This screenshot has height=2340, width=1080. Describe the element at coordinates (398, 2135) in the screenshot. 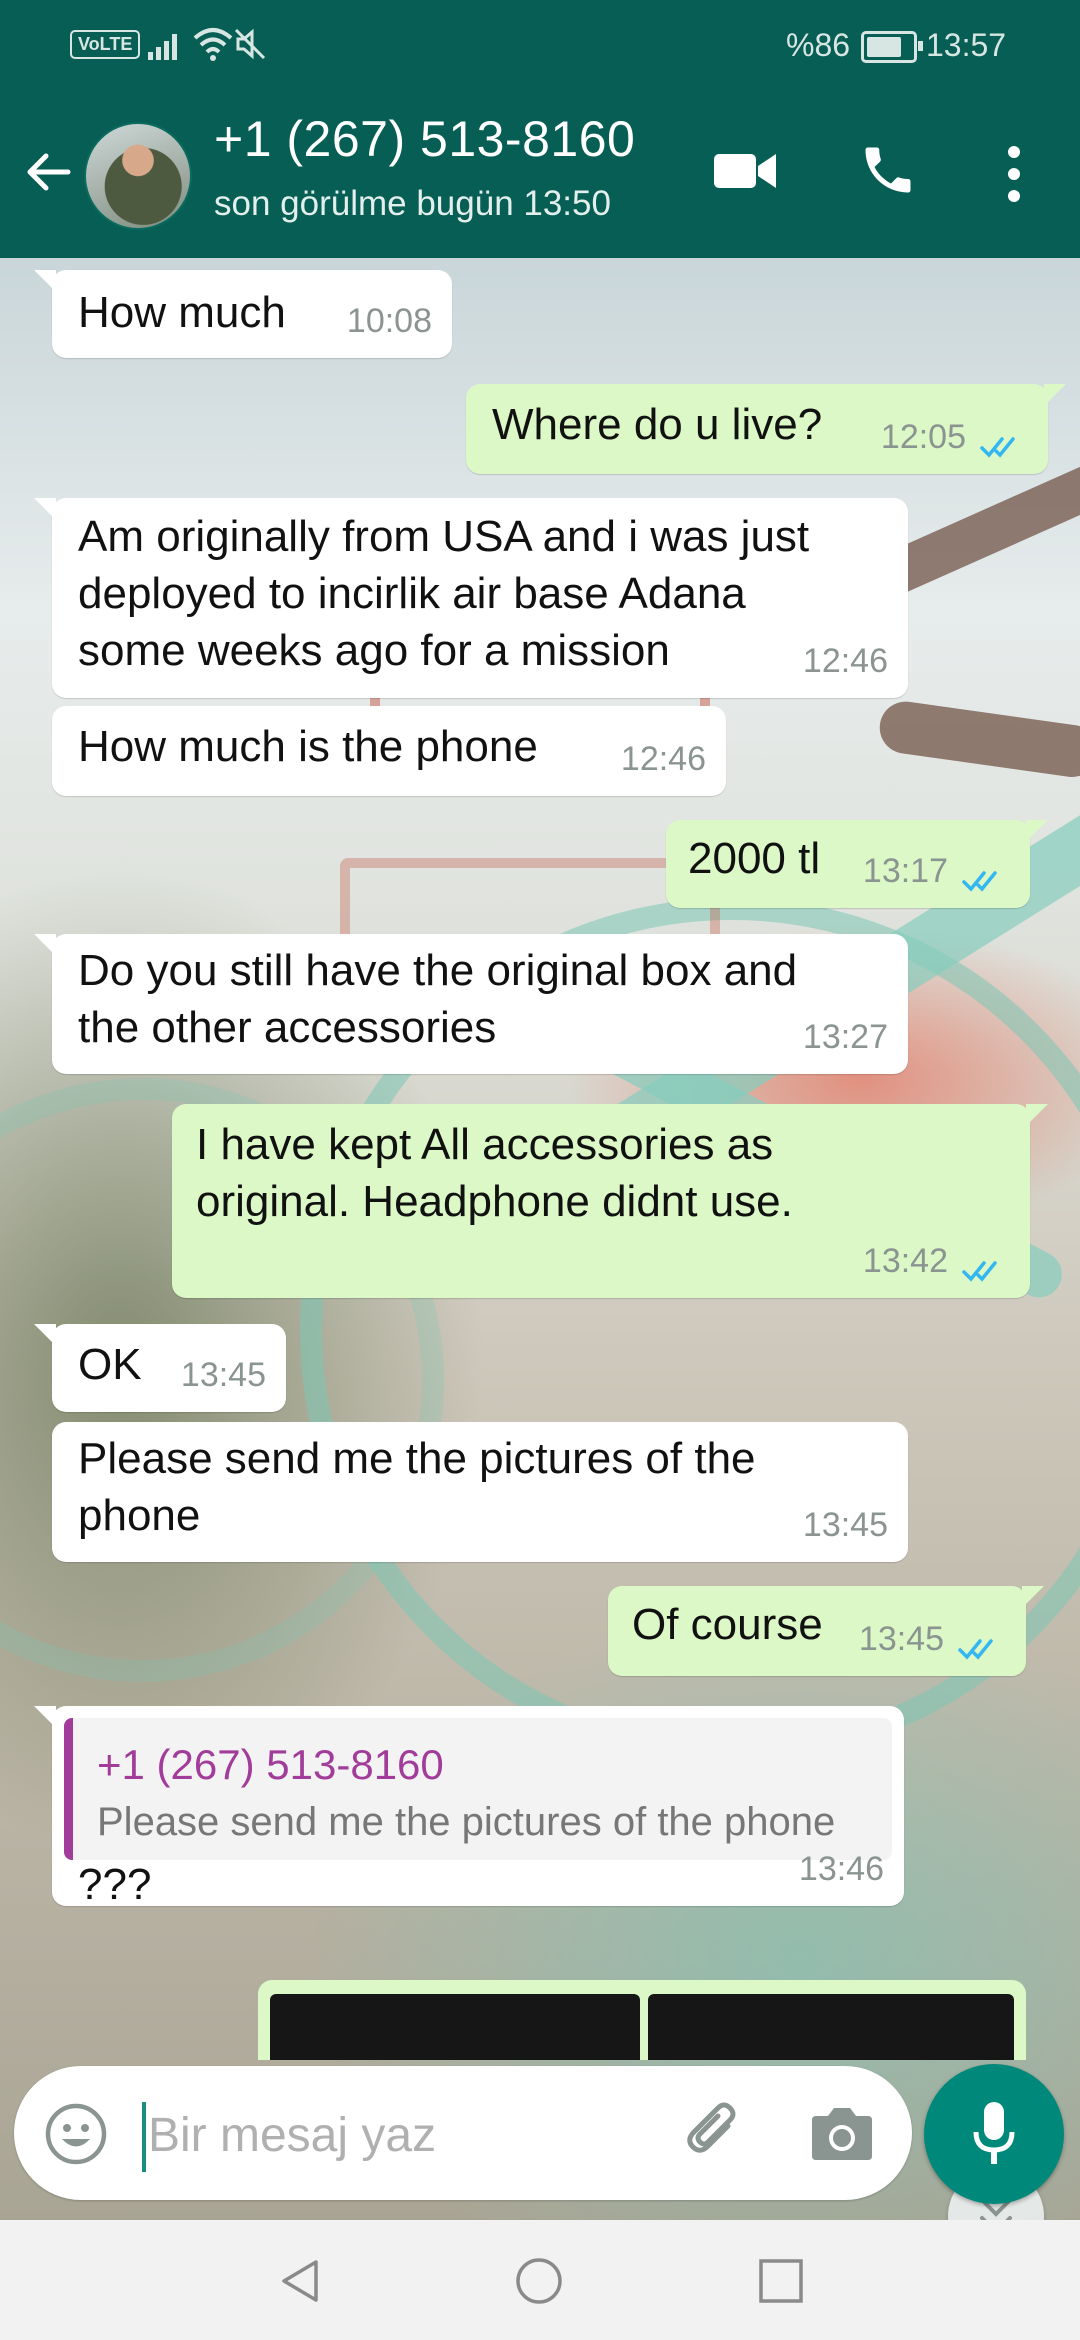

I see `message-input` at that location.